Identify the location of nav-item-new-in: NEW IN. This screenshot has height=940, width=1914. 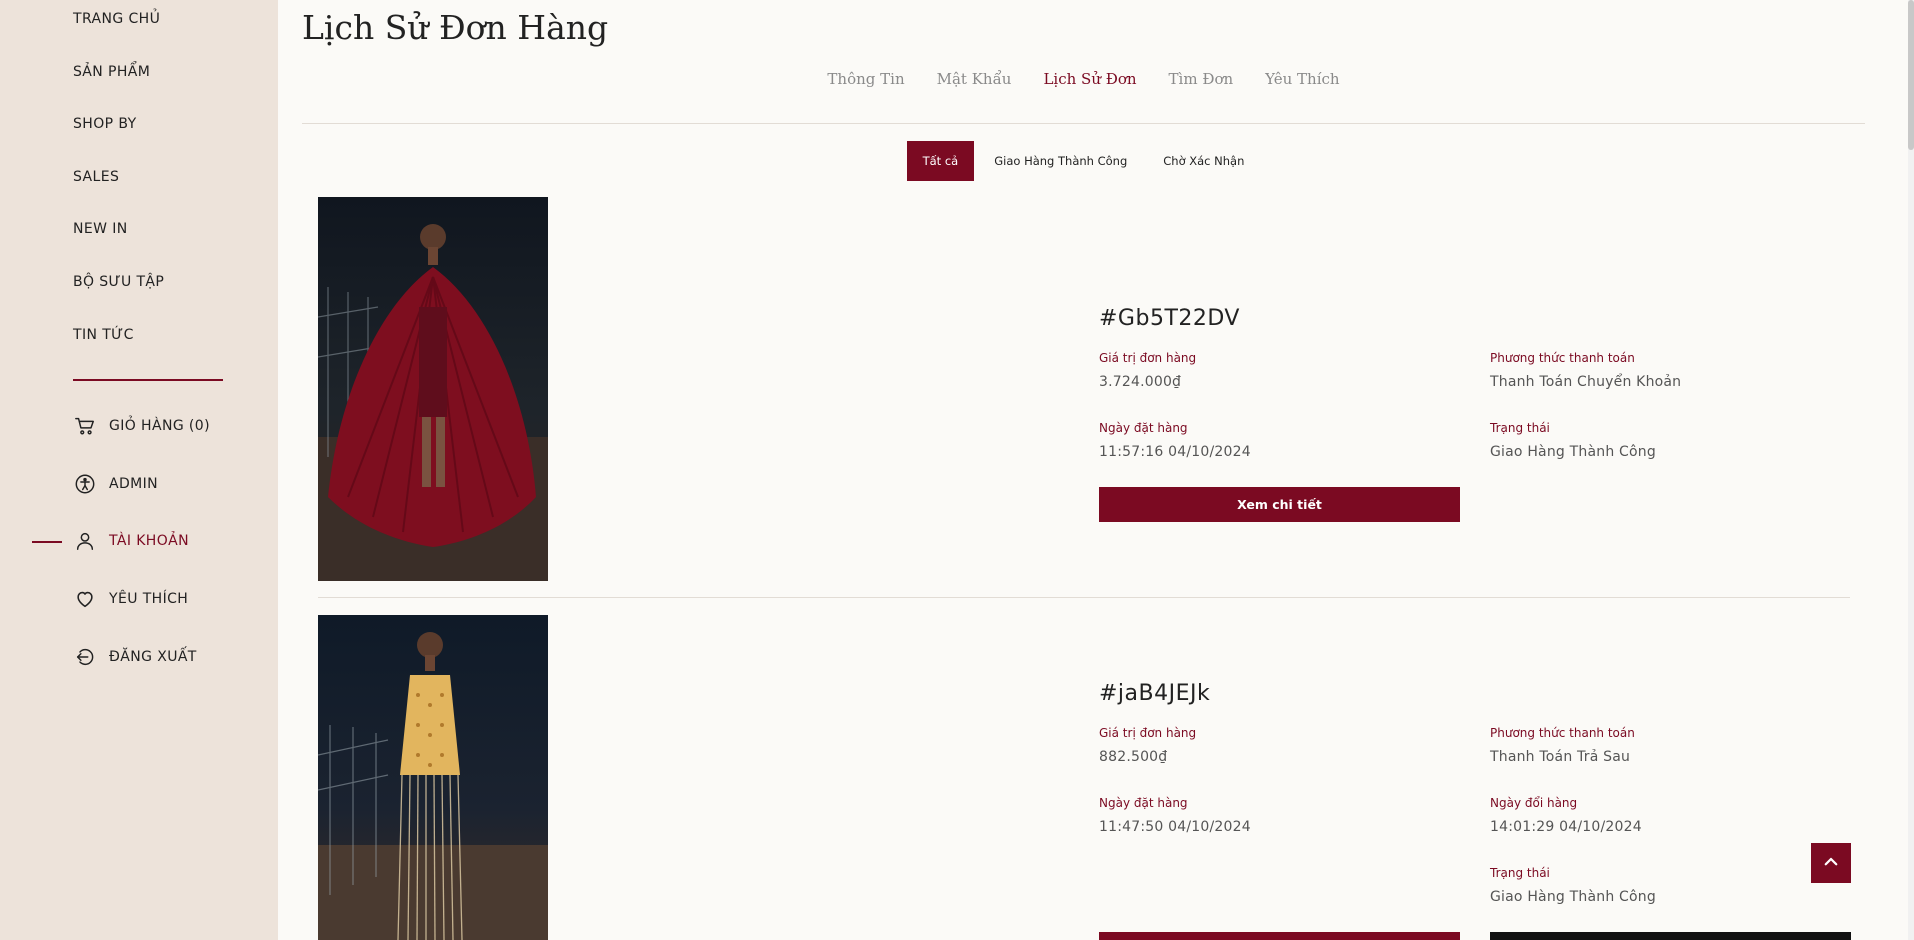
(100, 229).